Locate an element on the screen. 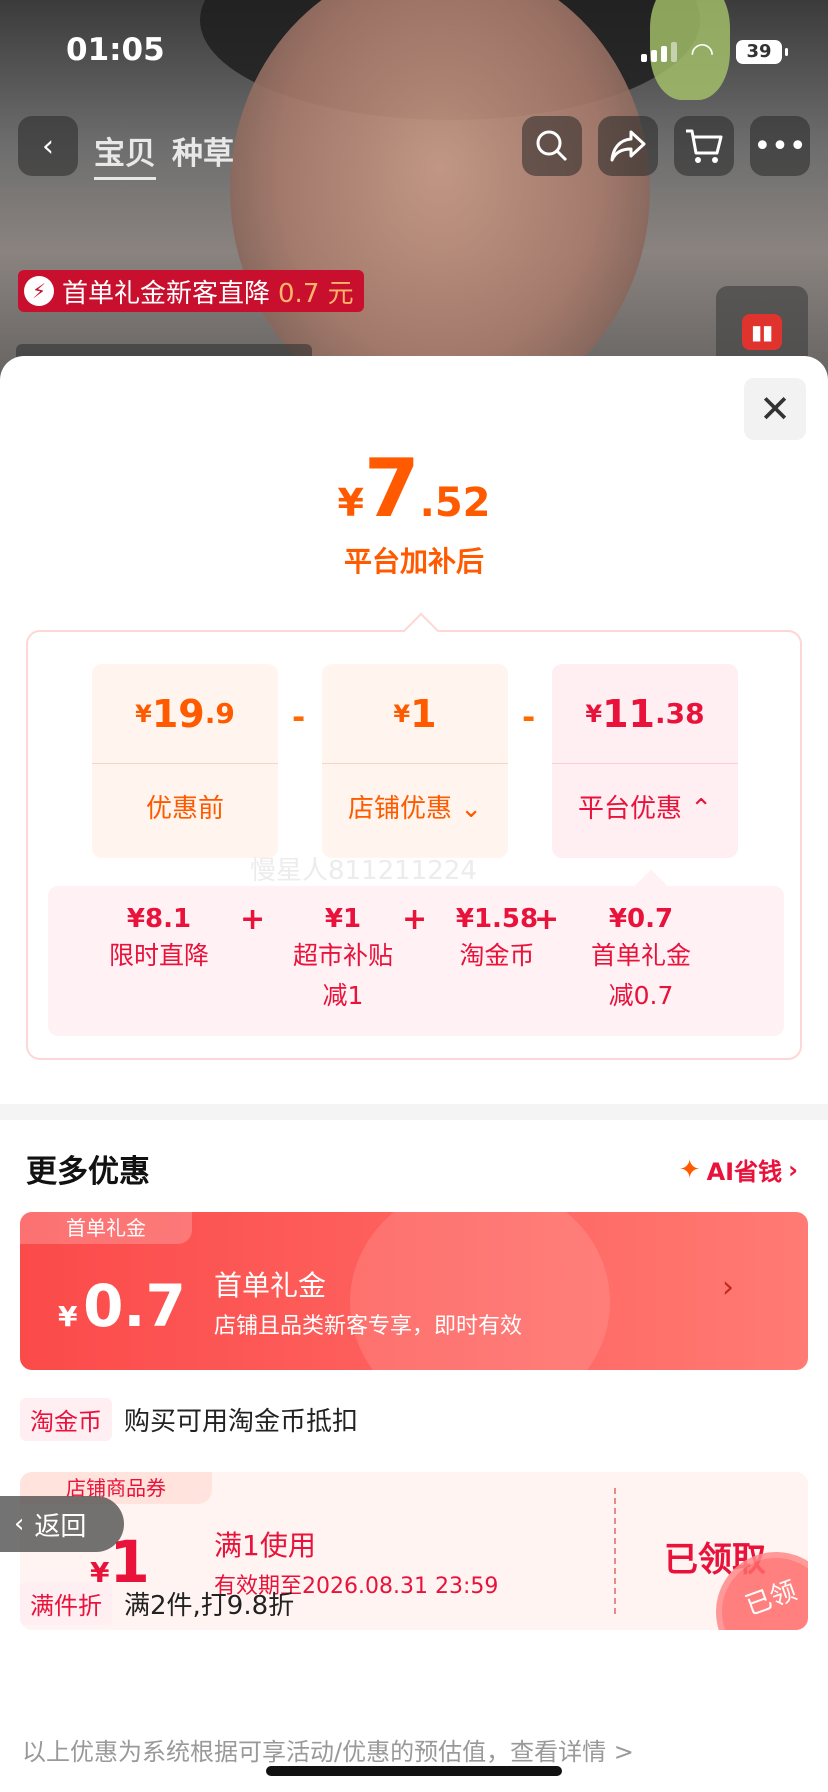 The width and height of the screenshot is (828, 1792). bolt-icon: ⚡ is located at coordinates (39, 291).